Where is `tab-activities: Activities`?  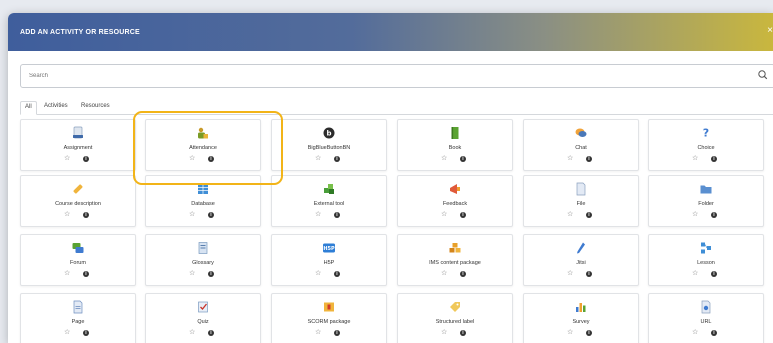
tab-activities: Activities is located at coordinates (56, 107).